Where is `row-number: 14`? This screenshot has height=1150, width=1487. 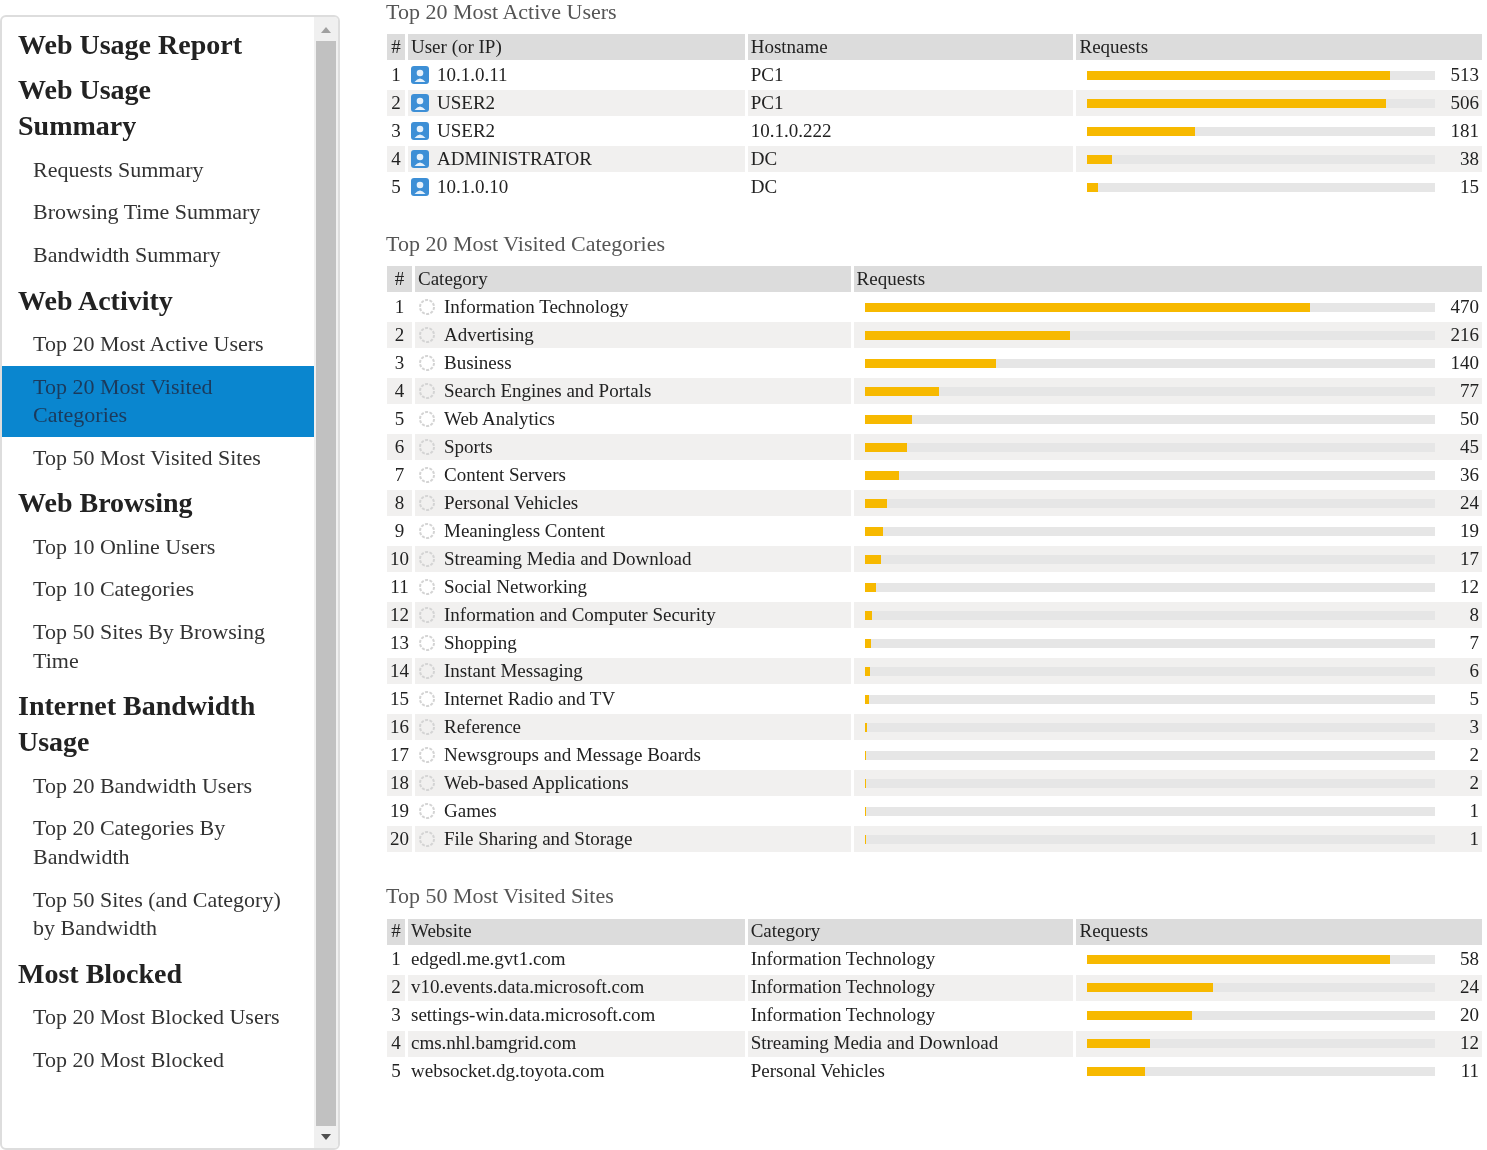 row-number: 14 is located at coordinates (399, 671).